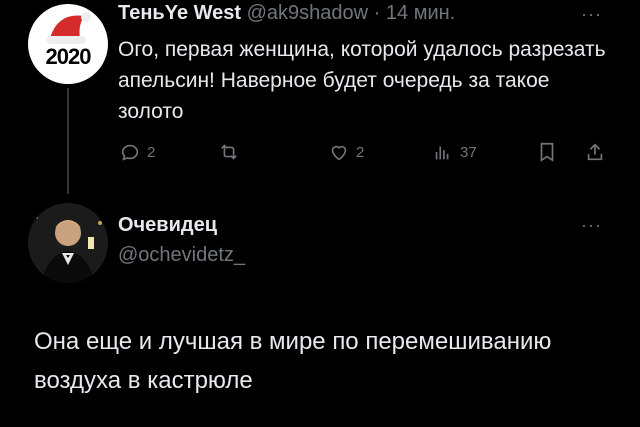 Image resolution: width=640 pixels, height=427 pixels. I want to click on like-button: 2, so click(346, 152).